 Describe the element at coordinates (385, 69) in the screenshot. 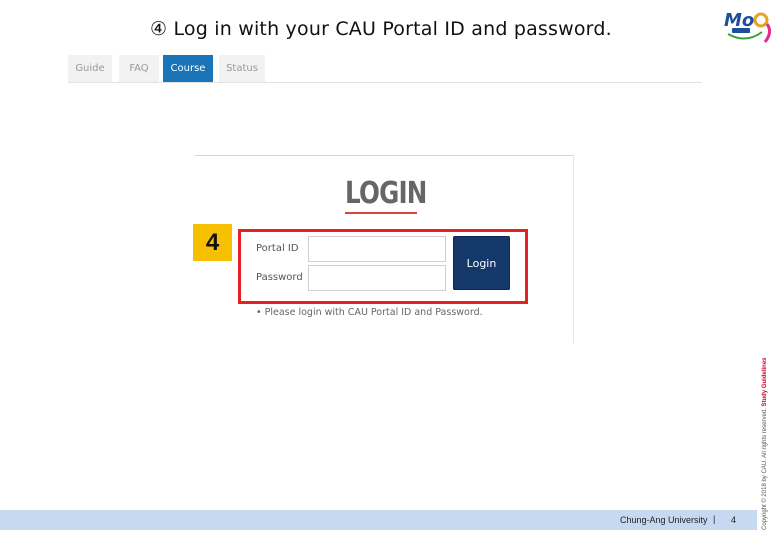

I see `course-nav-tabs: Guide FAQ Course Status` at that location.